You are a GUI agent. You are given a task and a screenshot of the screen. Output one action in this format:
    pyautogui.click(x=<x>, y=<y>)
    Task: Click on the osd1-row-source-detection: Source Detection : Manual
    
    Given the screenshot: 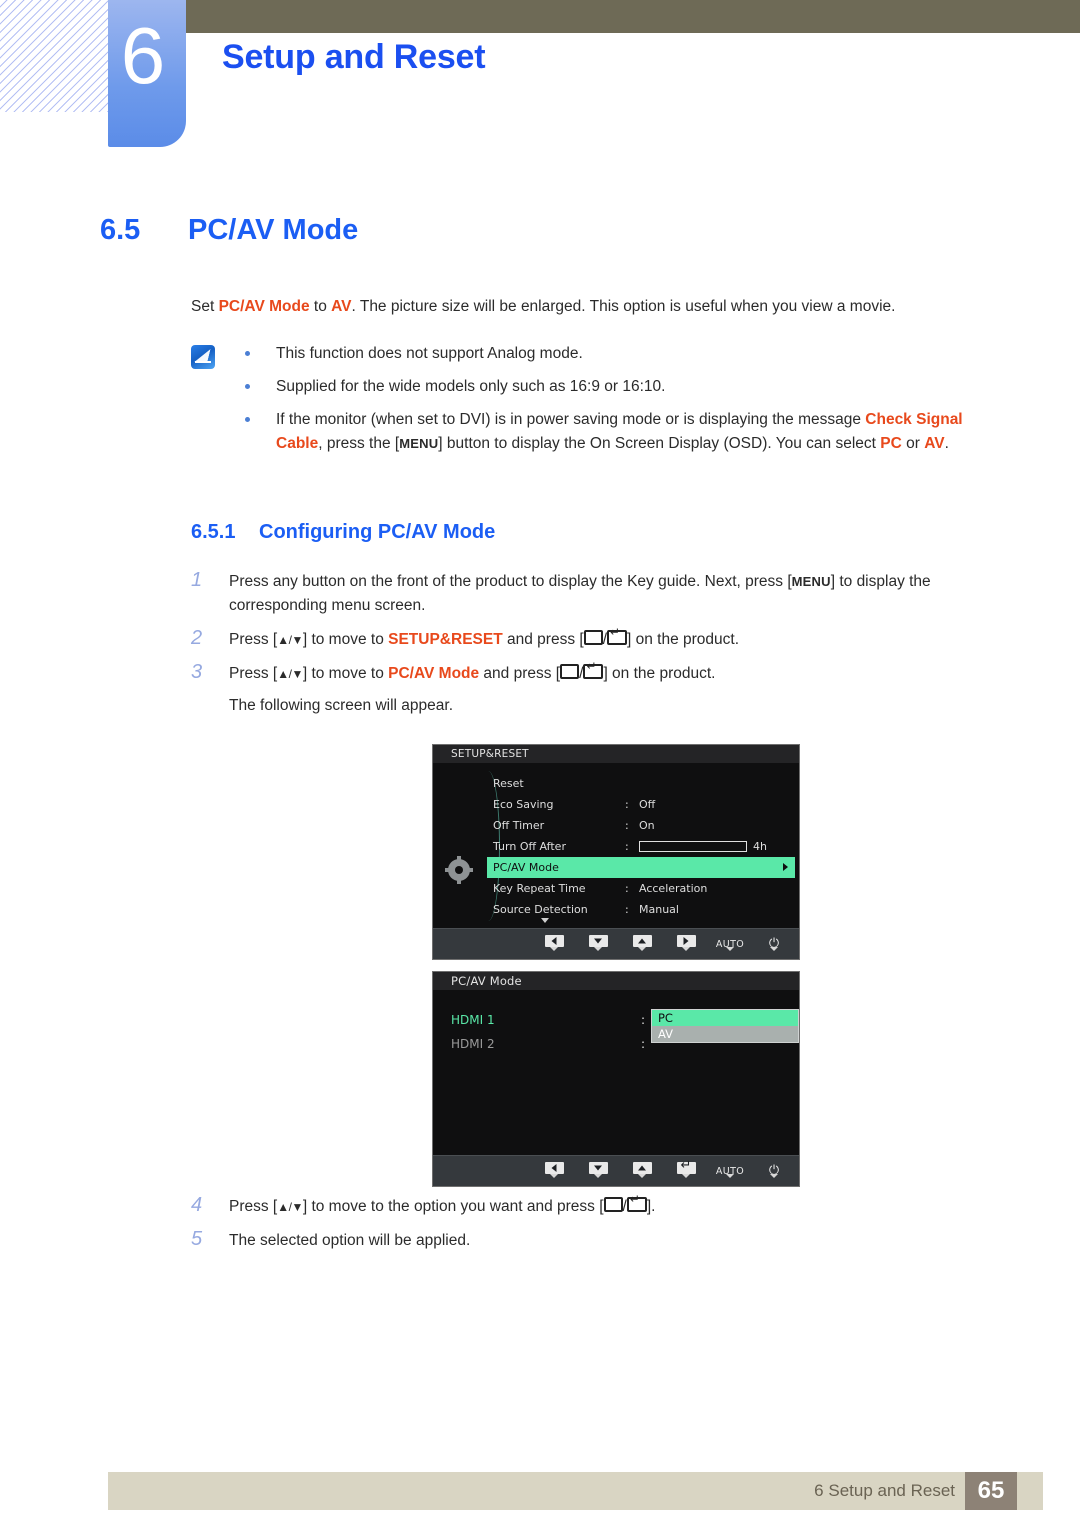 What is the action you would take?
    pyautogui.click(x=639, y=909)
    